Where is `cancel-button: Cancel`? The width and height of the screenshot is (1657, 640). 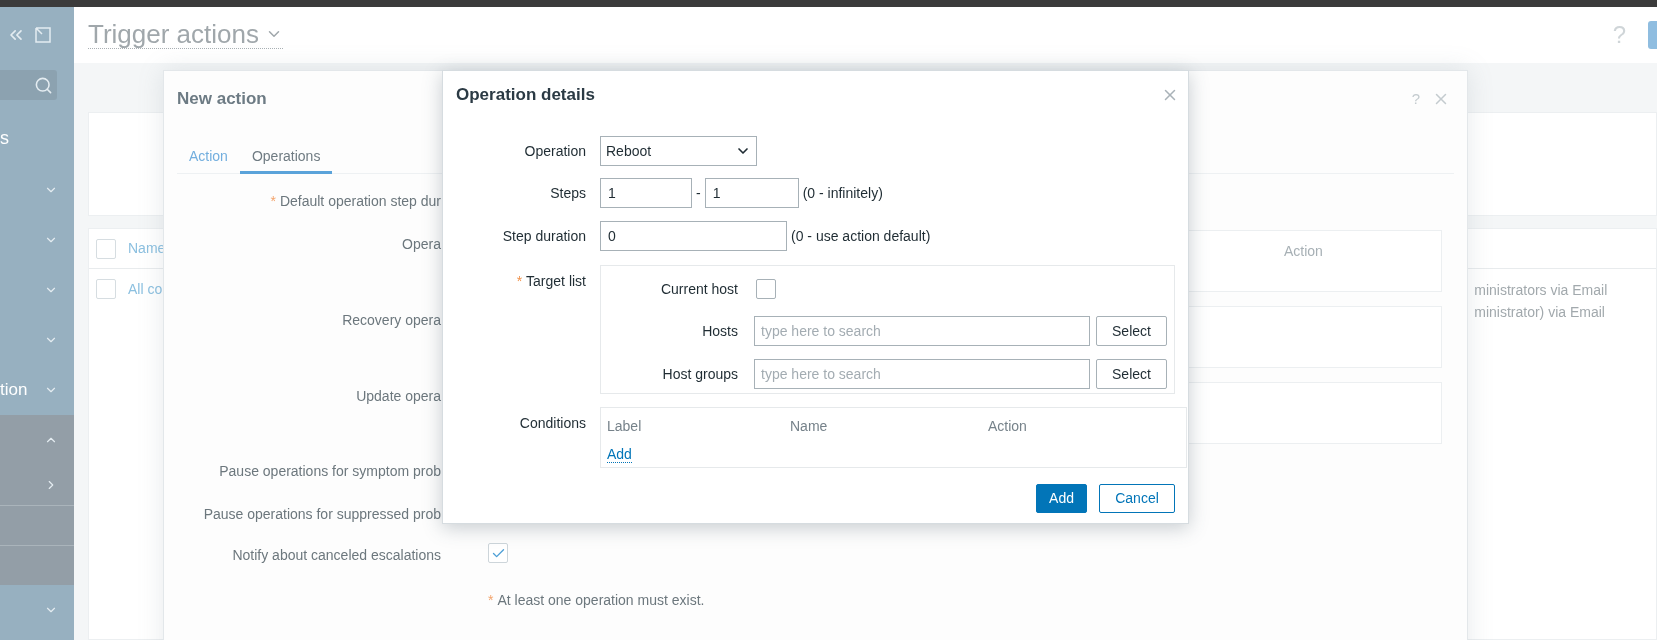 cancel-button: Cancel is located at coordinates (1137, 498).